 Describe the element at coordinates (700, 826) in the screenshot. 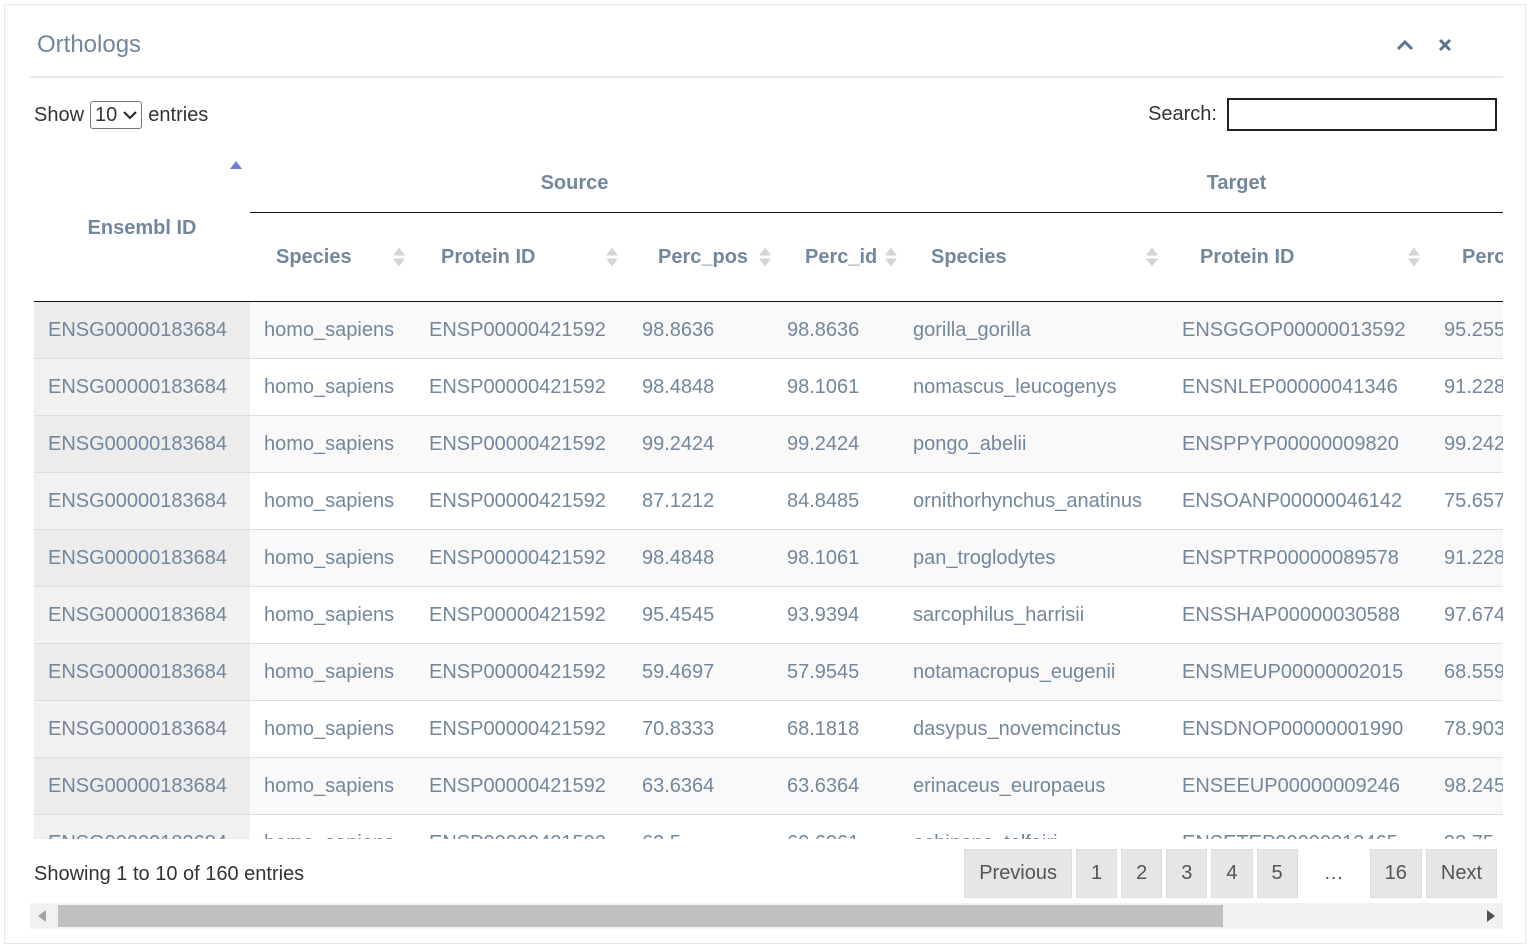

I see `cell-source-perc-pos: 62.5` at that location.